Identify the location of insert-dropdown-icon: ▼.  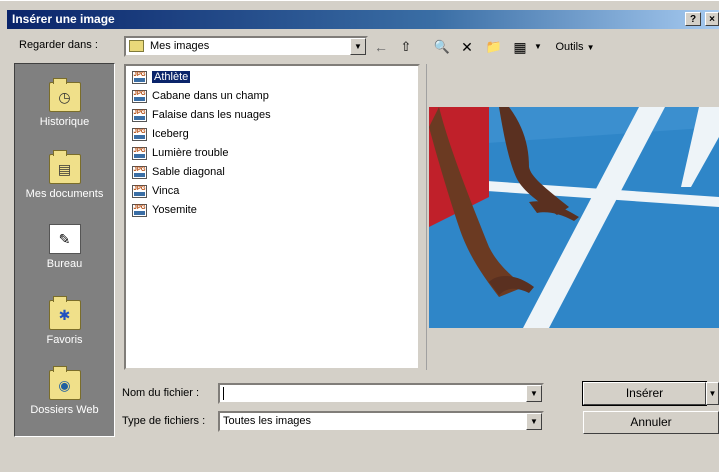
(712, 393).